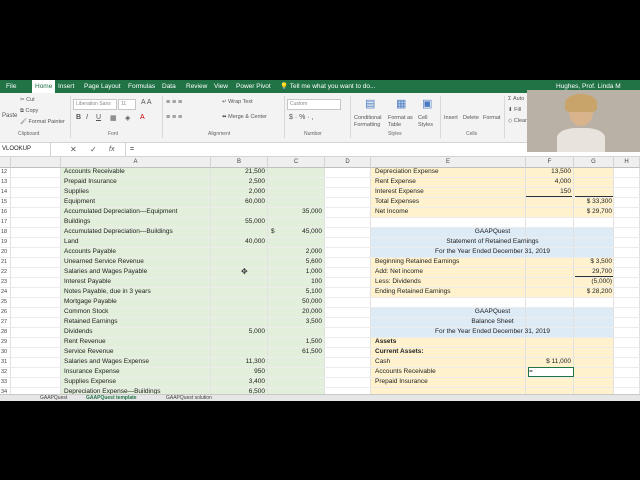  What do you see at coordinates (137, 232) in the screenshot?
I see `trial-balance-account: Accumulated Depreciation—Buildings` at bounding box center [137, 232].